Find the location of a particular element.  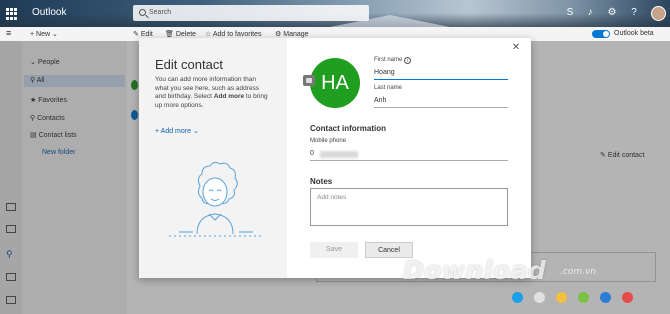

app-launcher-icon is located at coordinates (12, 14).